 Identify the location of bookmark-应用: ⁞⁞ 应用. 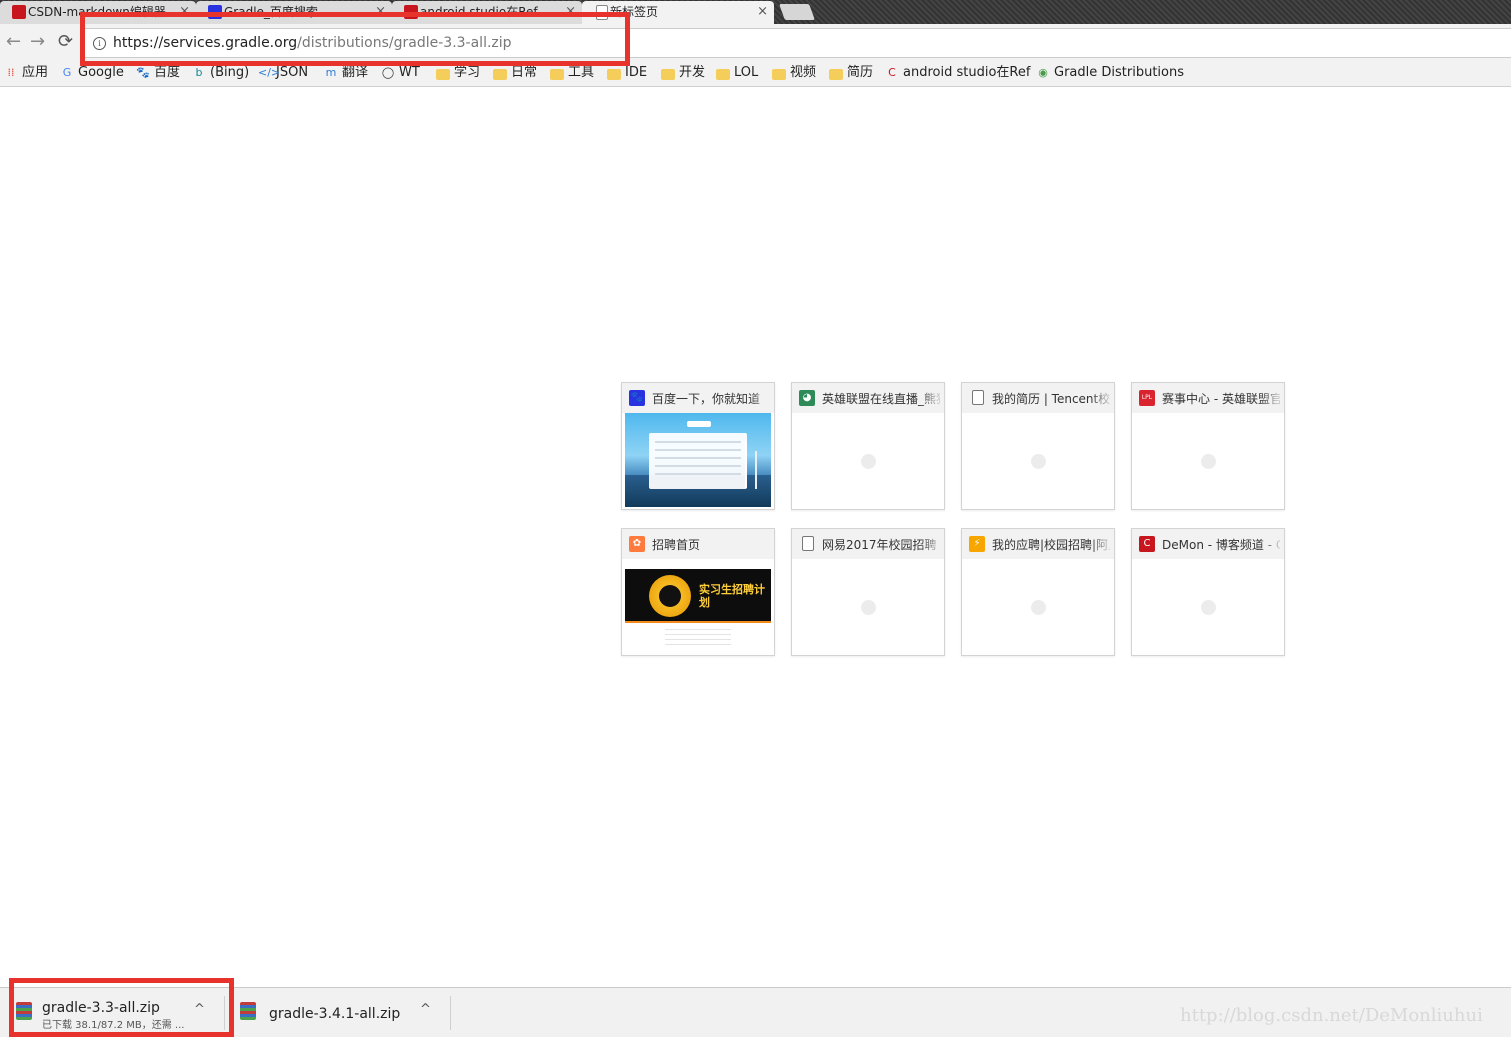
(26, 74).